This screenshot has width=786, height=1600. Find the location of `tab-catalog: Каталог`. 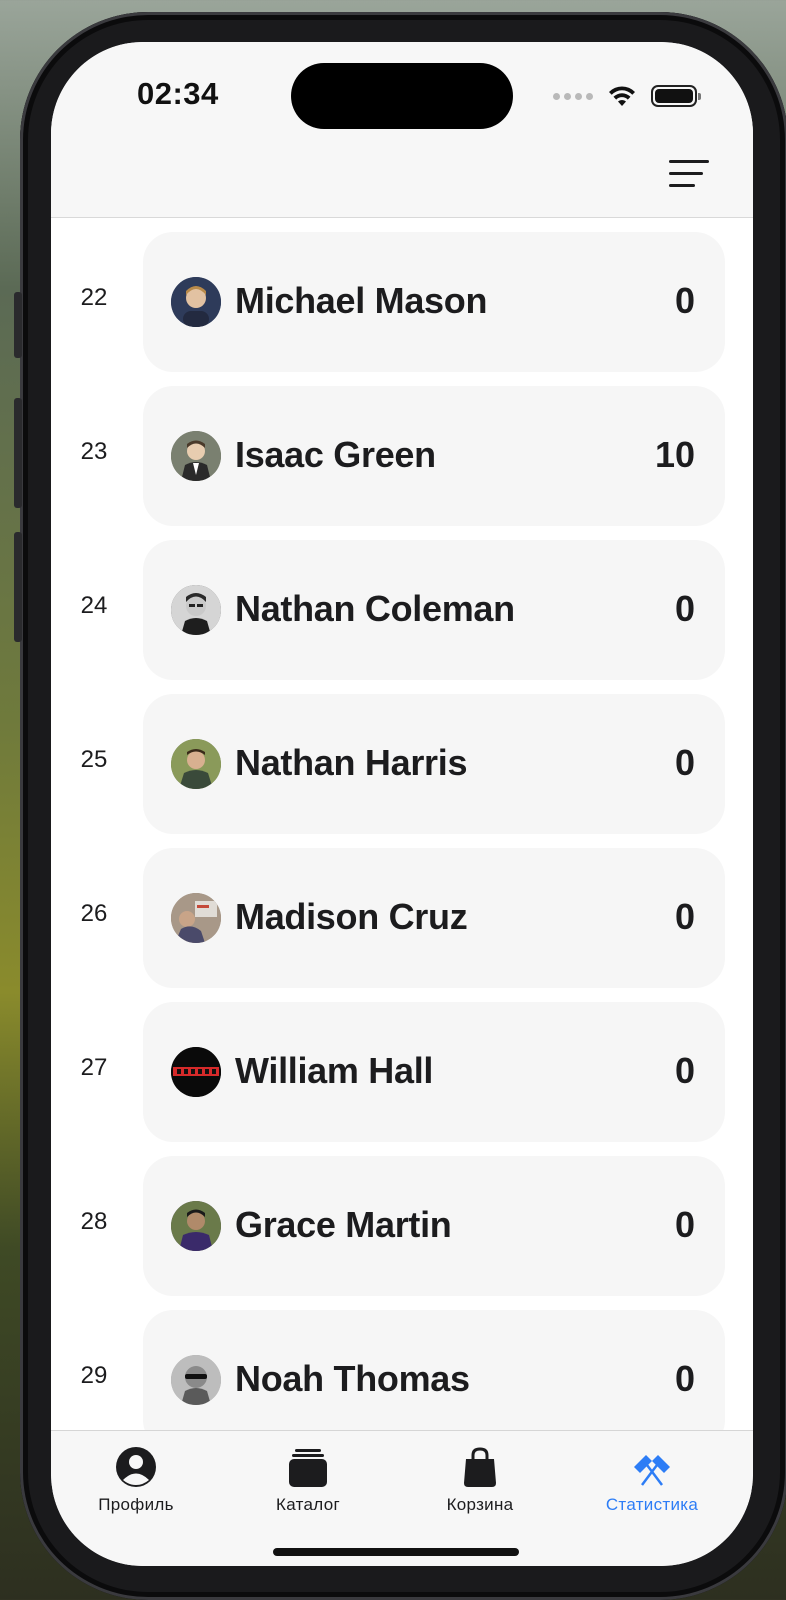

tab-catalog: Каталог is located at coordinates (308, 1480).